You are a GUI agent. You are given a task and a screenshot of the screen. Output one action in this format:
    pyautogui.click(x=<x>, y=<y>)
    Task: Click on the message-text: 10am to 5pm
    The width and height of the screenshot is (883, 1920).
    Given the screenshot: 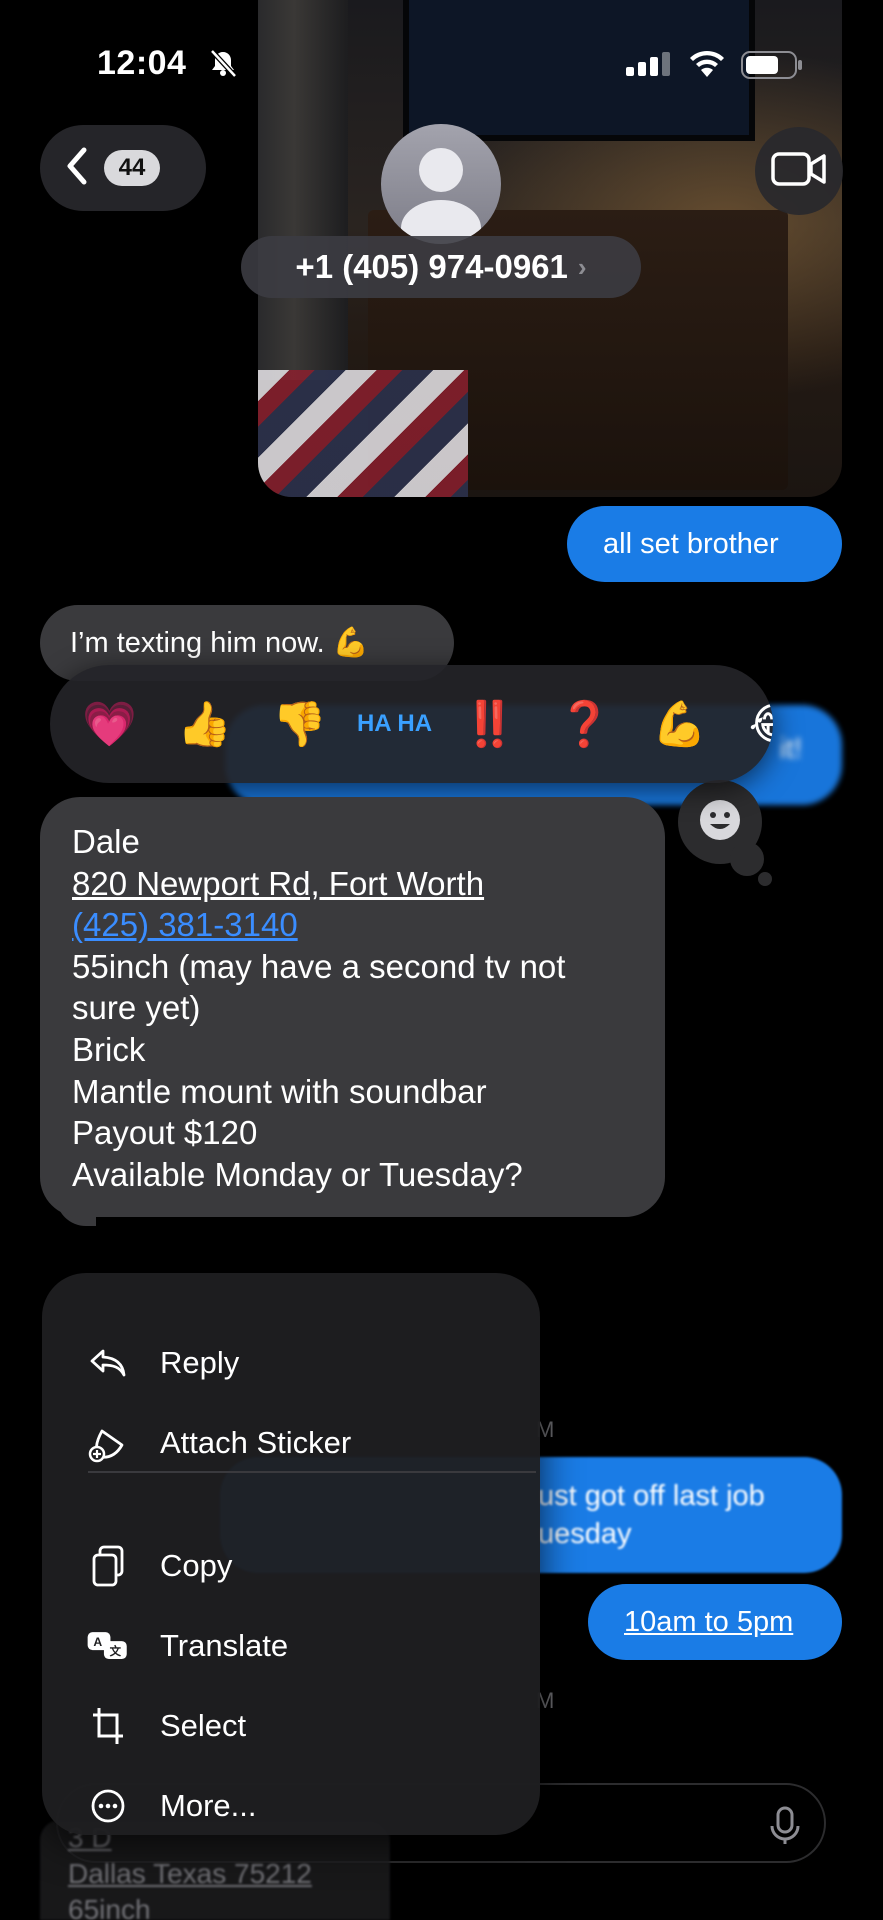 What is the action you would take?
    pyautogui.click(x=709, y=1621)
    